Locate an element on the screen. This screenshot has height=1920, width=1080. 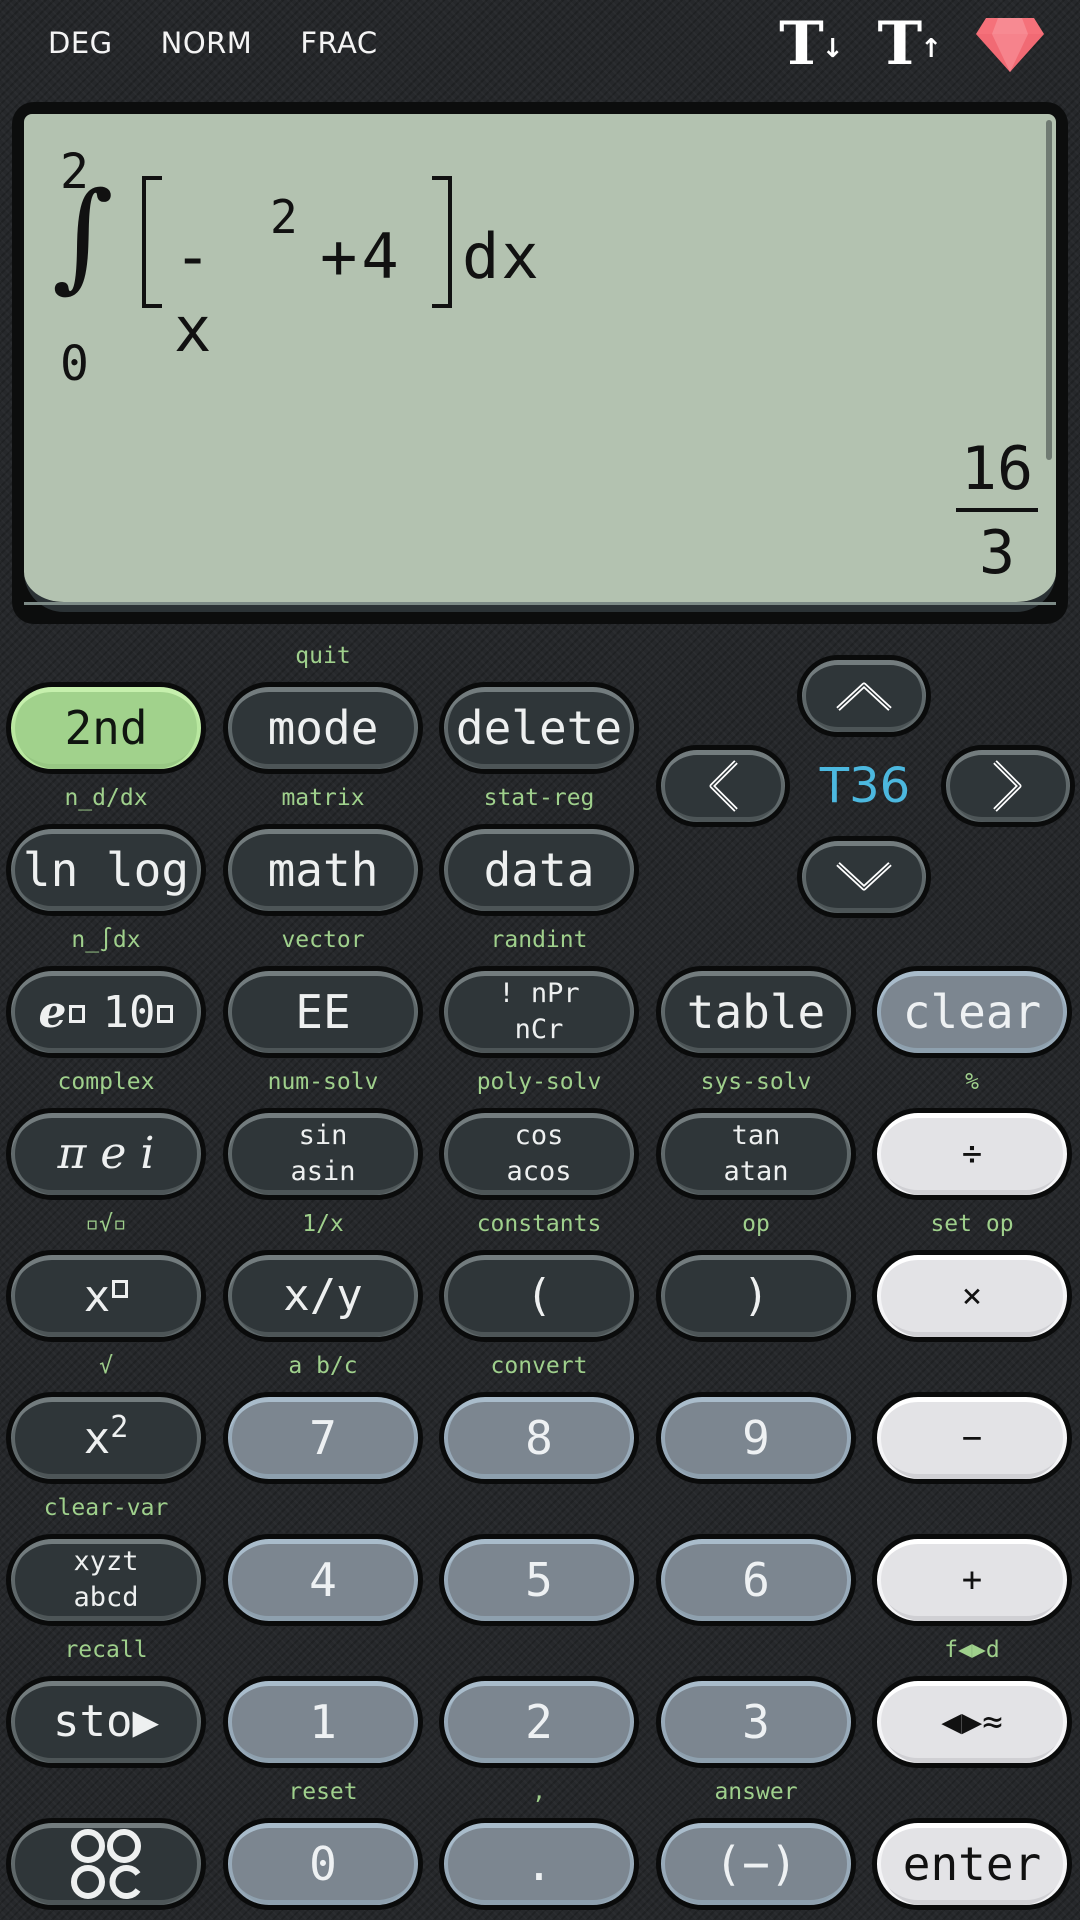
mode-secondary-label: quit is located at coordinates (323, 656).